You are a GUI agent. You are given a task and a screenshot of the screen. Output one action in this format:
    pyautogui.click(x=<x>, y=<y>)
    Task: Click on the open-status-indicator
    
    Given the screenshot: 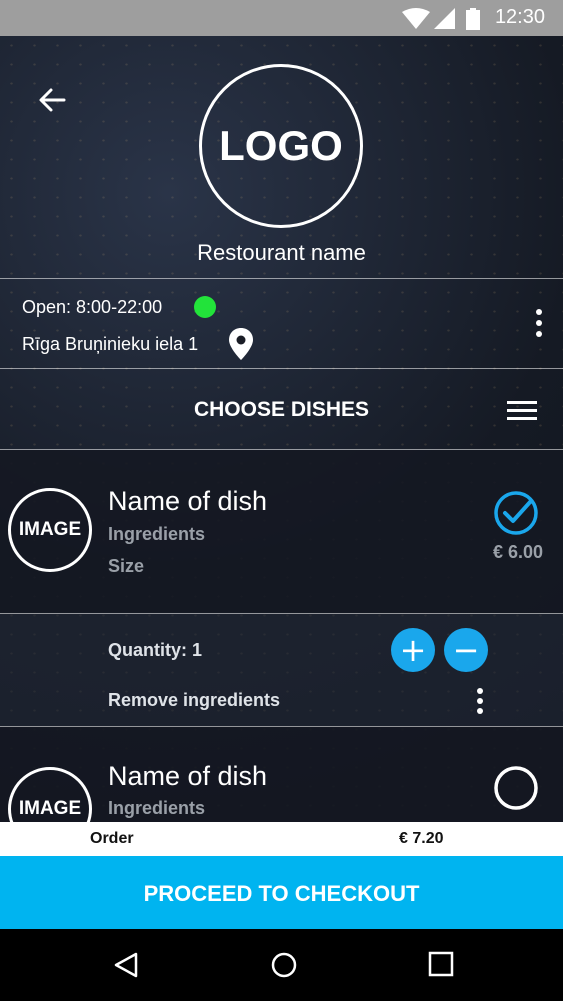 What is the action you would take?
    pyautogui.click(x=205, y=307)
    